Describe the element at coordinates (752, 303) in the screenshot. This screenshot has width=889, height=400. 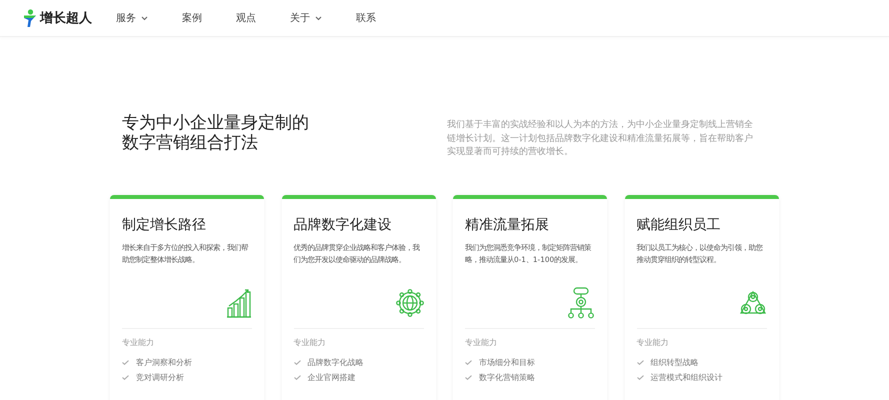
I see `team-circles-icon` at that location.